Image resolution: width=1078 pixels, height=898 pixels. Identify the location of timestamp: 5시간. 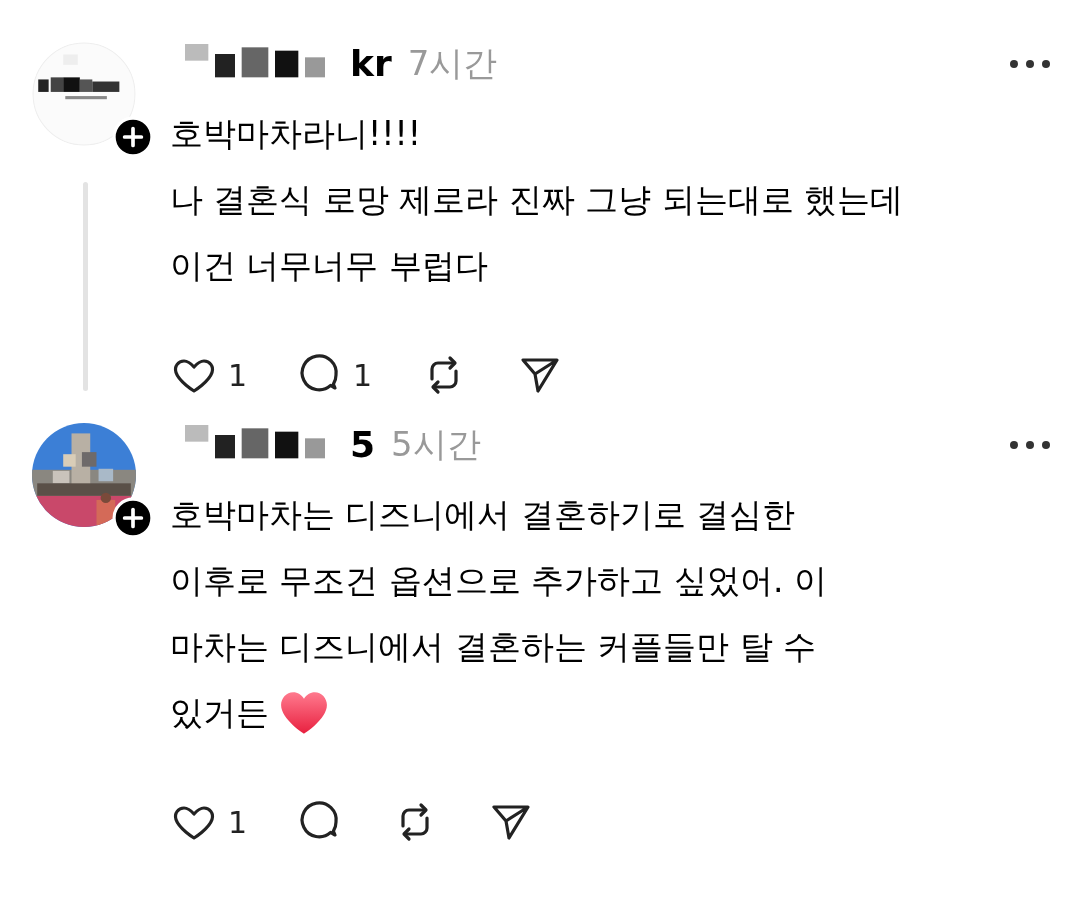
(436, 445).